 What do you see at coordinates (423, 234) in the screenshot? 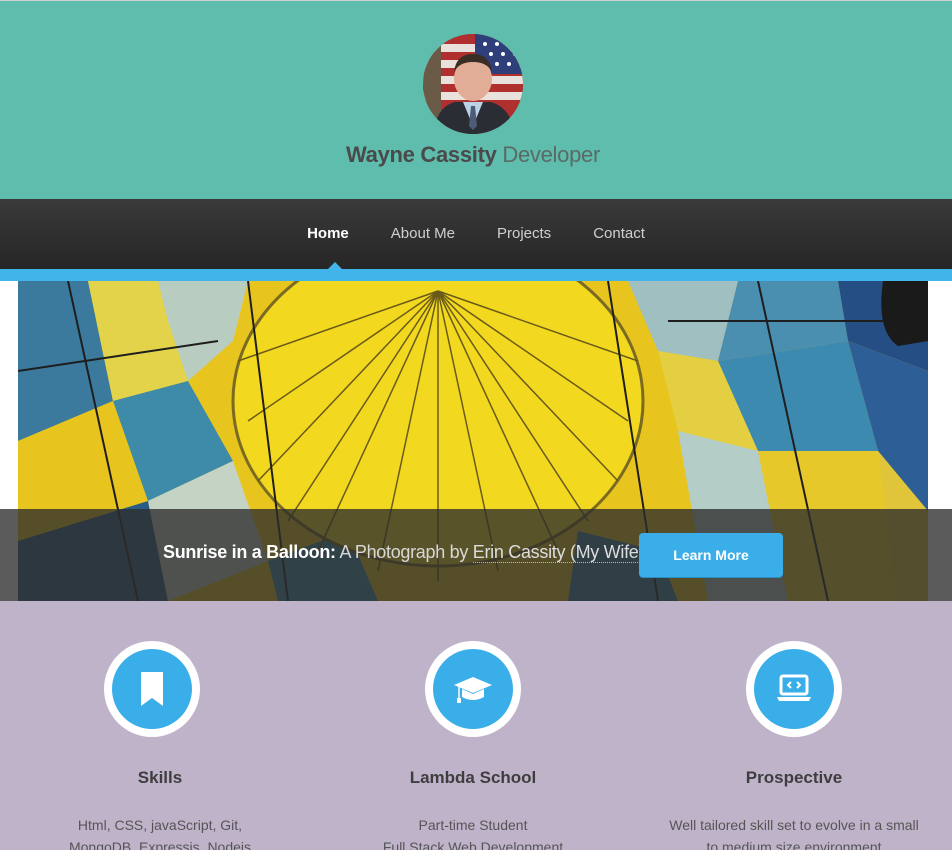
I see `nav-about-me: About Me` at bounding box center [423, 234].